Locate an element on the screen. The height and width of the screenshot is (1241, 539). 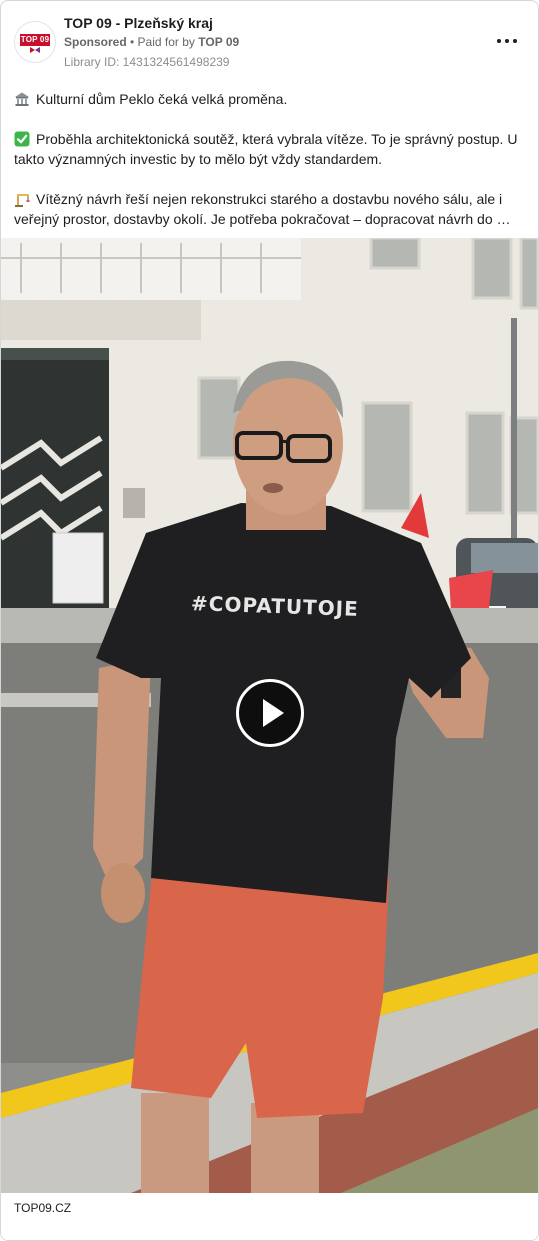
link-footer: TOP09.CZ is located at coordinates (269, 1216).